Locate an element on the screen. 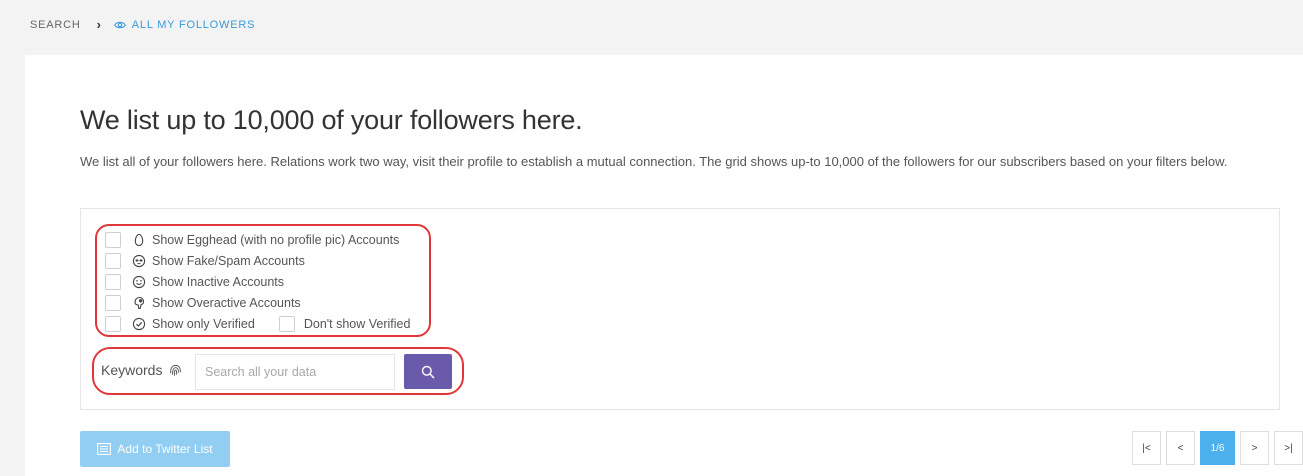  add-to-twitter-list-button: Add to Twitter List is located at coordinates (155, 449).